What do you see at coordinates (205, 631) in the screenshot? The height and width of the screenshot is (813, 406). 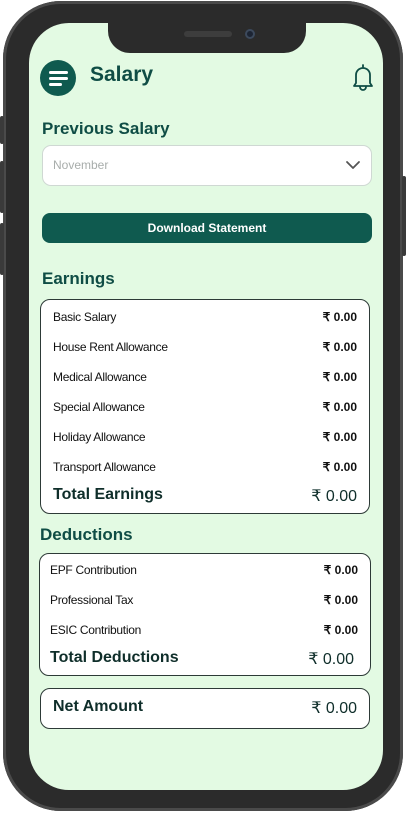 I see `deductions-row: ESIC Contribution ₹ 0.00` at bounding box center [205, 631].